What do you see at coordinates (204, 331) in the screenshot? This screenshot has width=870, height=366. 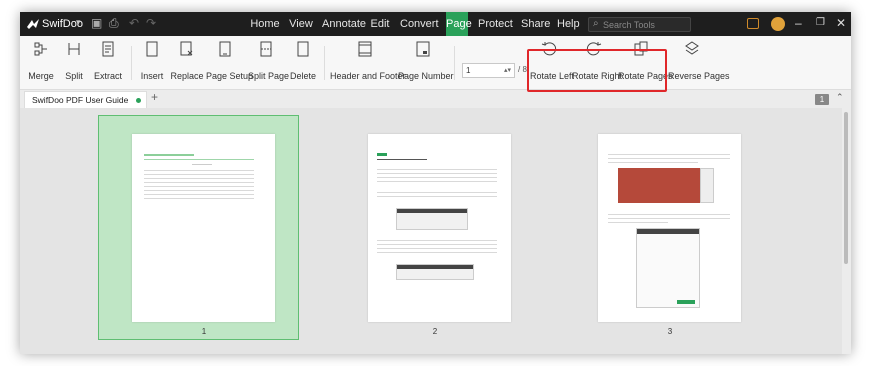 I see `page-number-label: 1` at bounding box center [204, 331].